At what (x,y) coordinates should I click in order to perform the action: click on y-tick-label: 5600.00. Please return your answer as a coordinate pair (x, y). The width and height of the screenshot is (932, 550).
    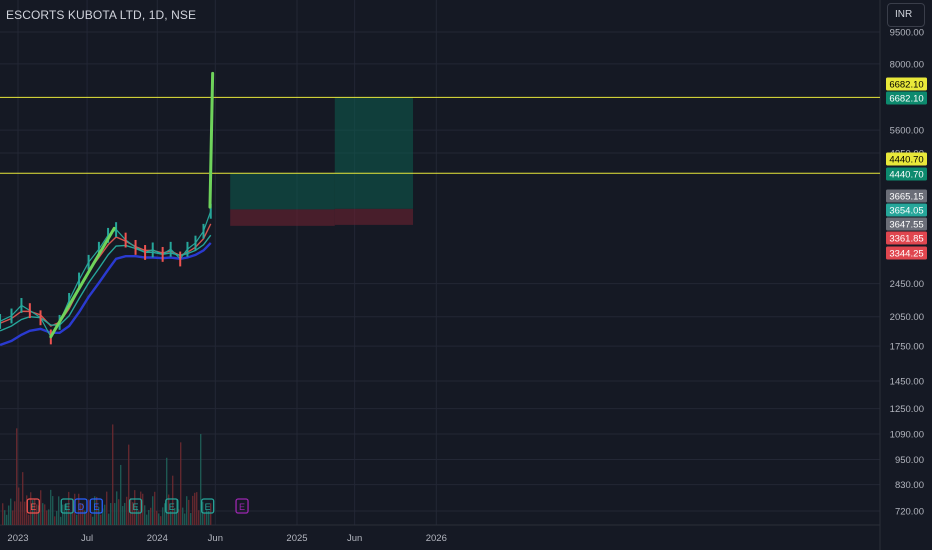
    Looking at the image, I should click on (907, 131).